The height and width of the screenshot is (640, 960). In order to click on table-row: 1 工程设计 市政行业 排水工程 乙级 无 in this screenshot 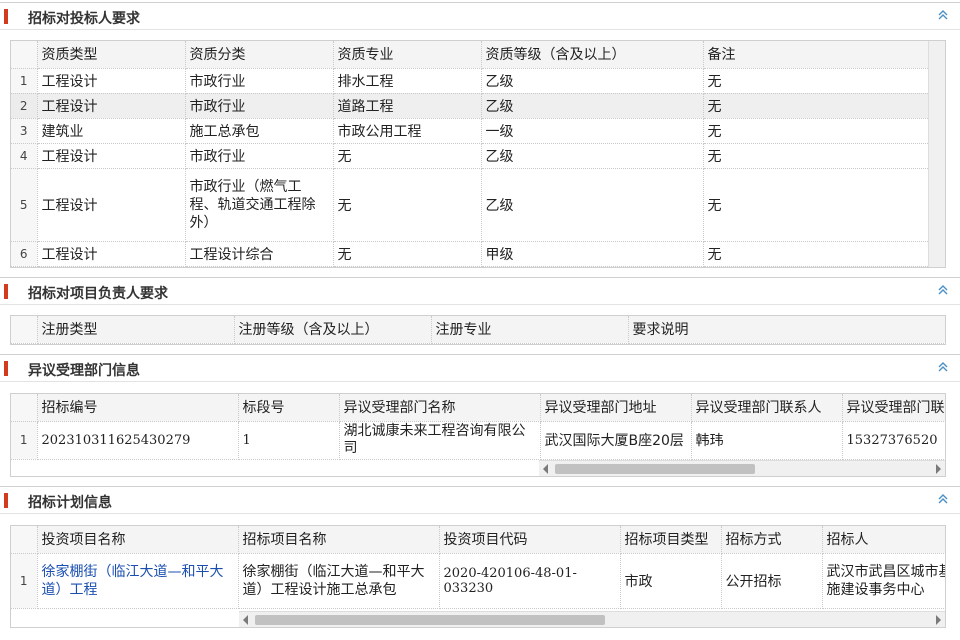, I will do `click(470, 81)`.